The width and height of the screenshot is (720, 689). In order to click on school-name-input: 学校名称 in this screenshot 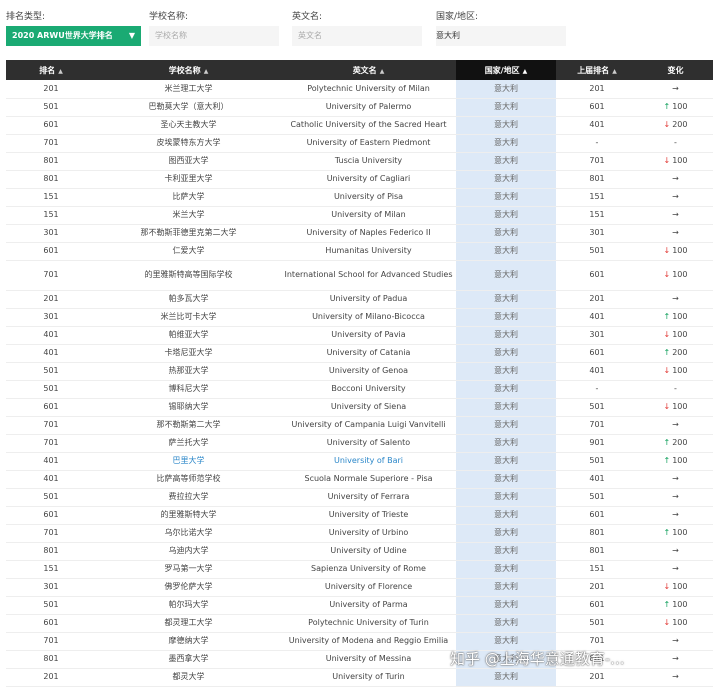, I will do `click(214, 36)`.